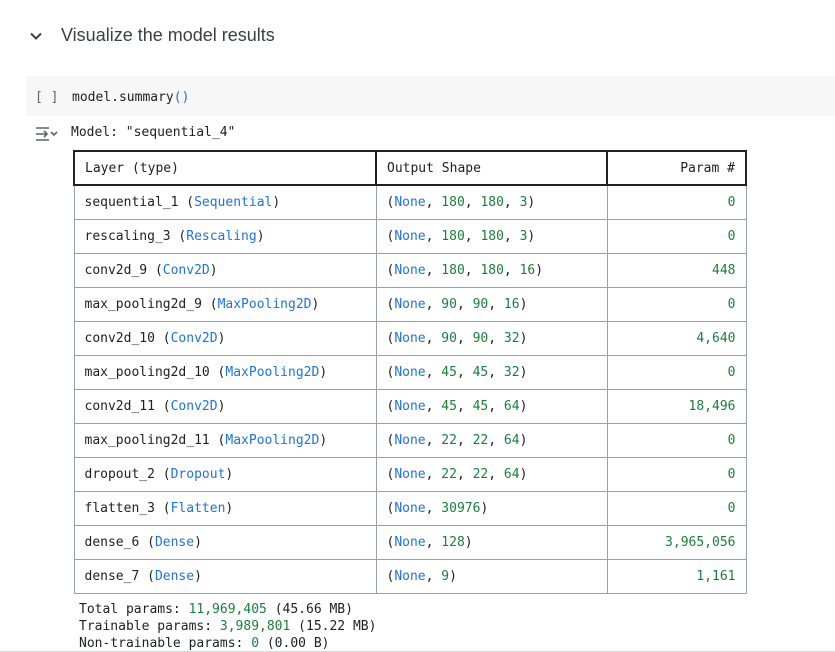 The image size is (835, 652). Describe the element at coordinates (168, 35) in the screenshot. I see `section-title: Visualize the model results` at that location.